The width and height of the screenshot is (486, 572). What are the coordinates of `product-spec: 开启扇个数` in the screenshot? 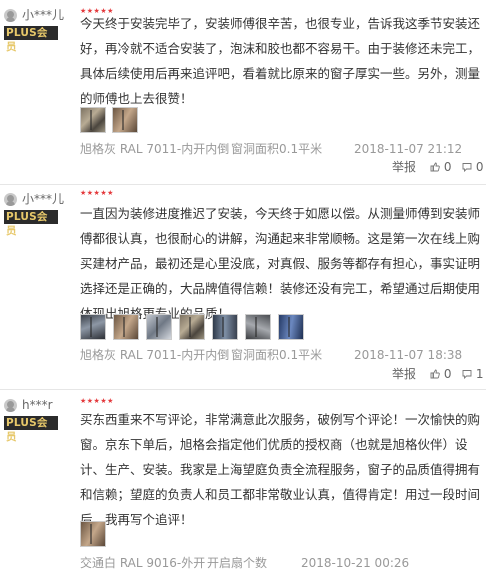 It's located at (237, 563).